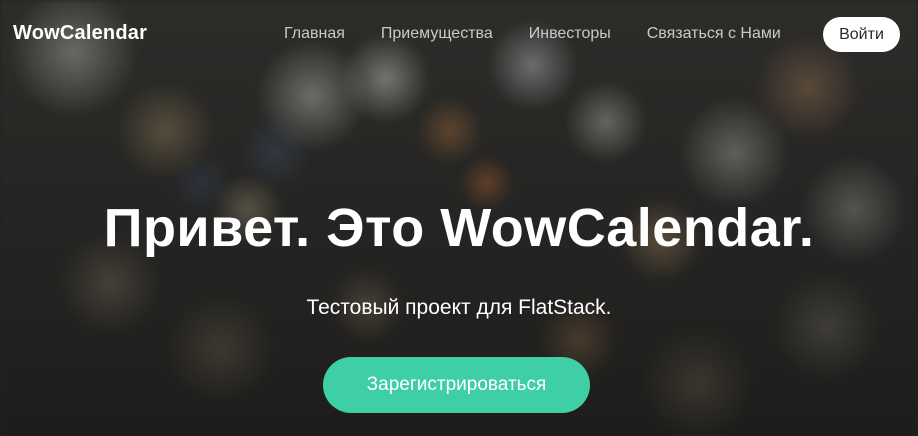  Describe the element at coordinates (459, 228) in the screenshot. I see `hero-title: Привет. Это WowCalendar.` at that location.